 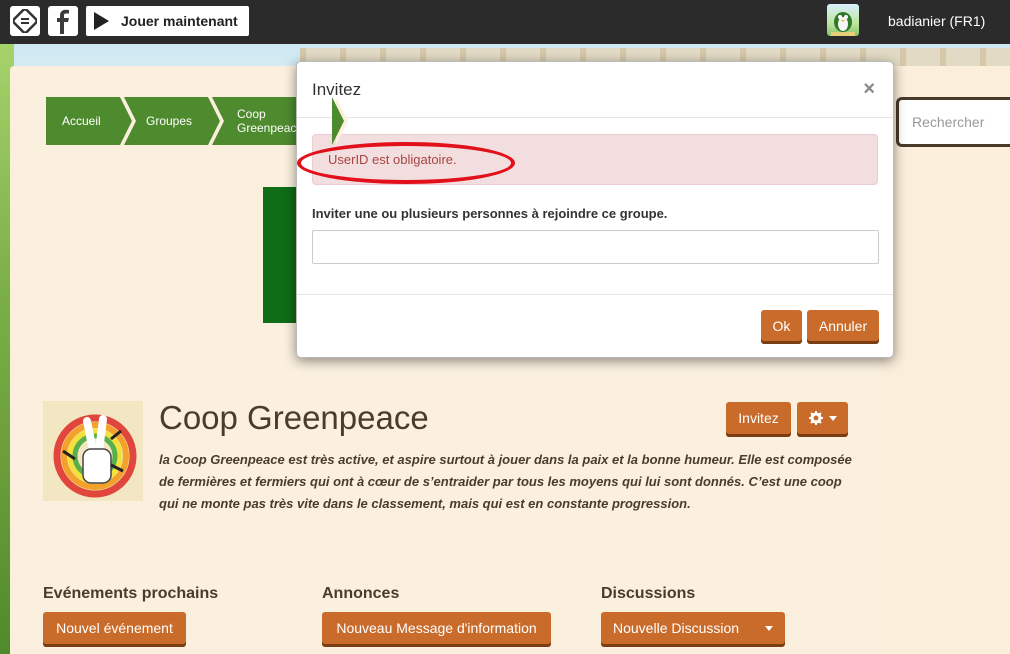 What do you see at coordinates (406, 163) in the screenshot?
I see `annotation-ellipse` at bounding box center [406, 163].